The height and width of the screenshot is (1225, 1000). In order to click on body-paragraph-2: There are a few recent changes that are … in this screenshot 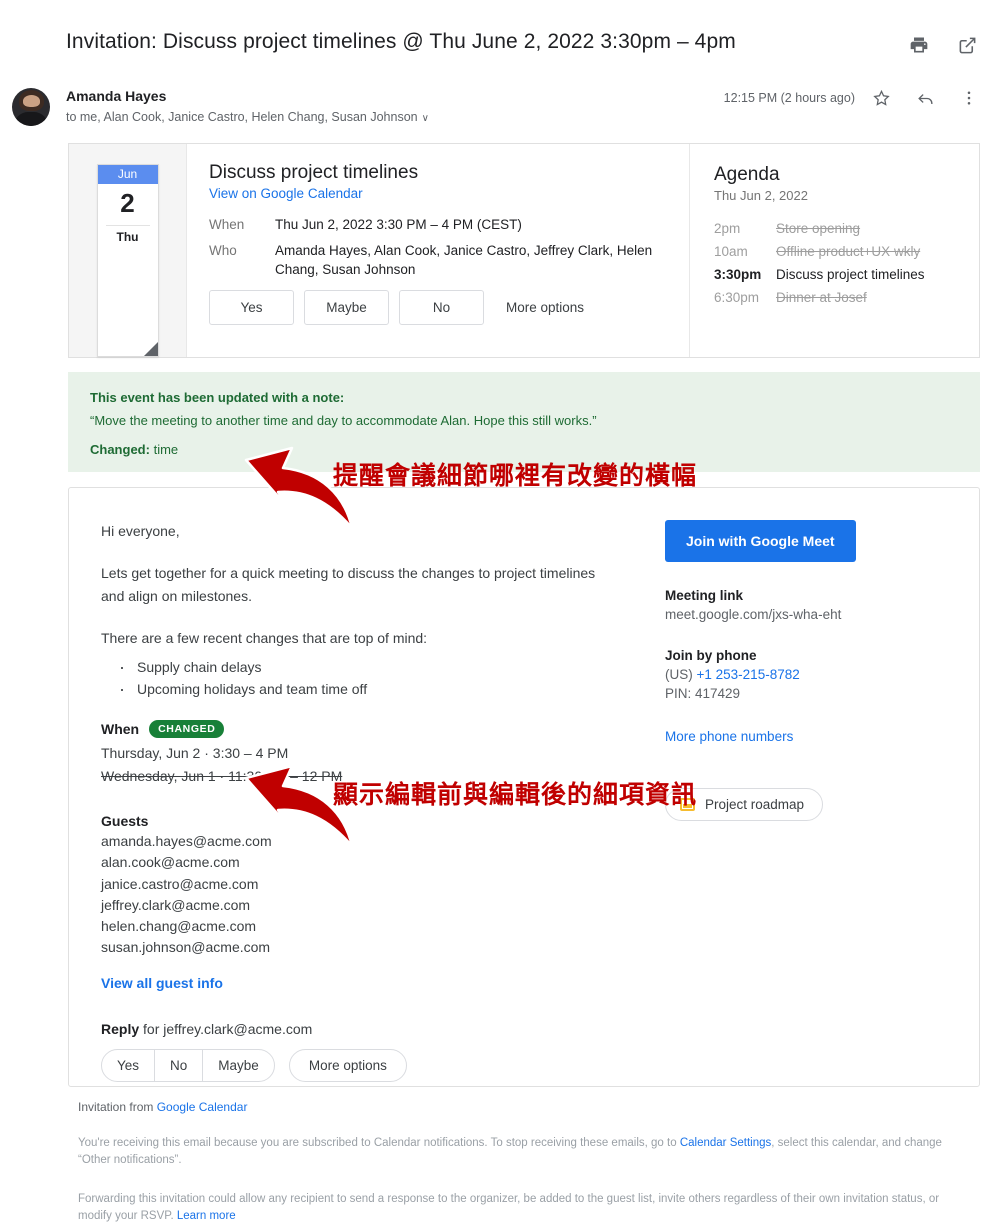, I will do `click(264, 638)`.